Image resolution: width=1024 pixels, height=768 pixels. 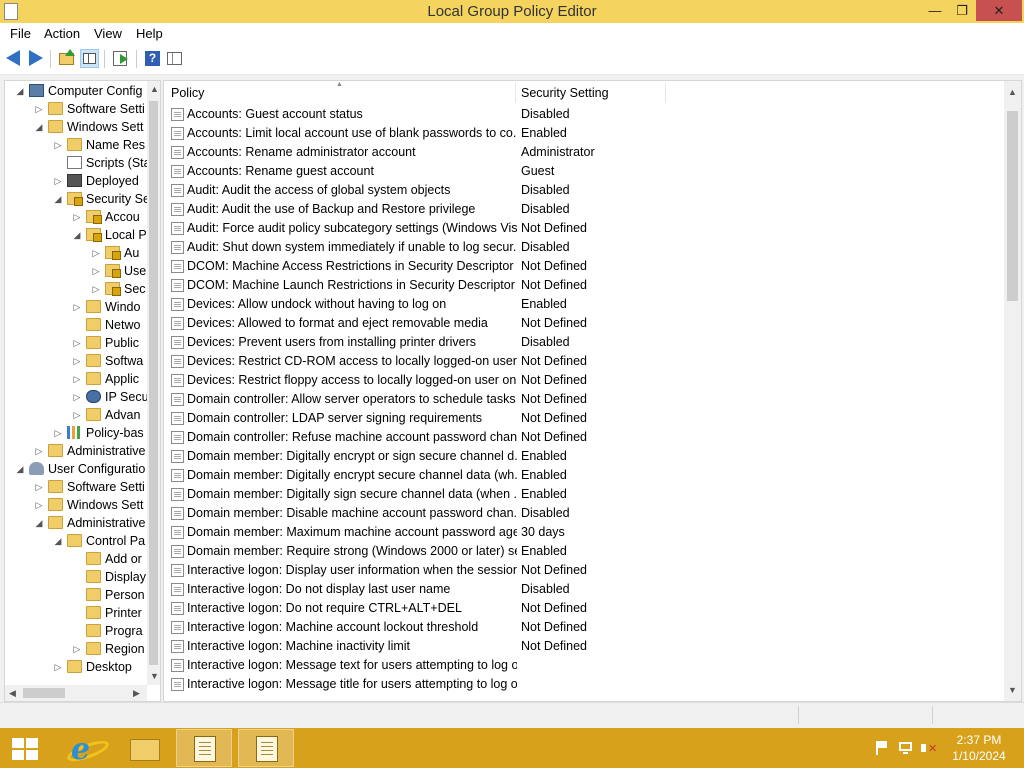 I want to click on start-button, so click(x=28, y=748).